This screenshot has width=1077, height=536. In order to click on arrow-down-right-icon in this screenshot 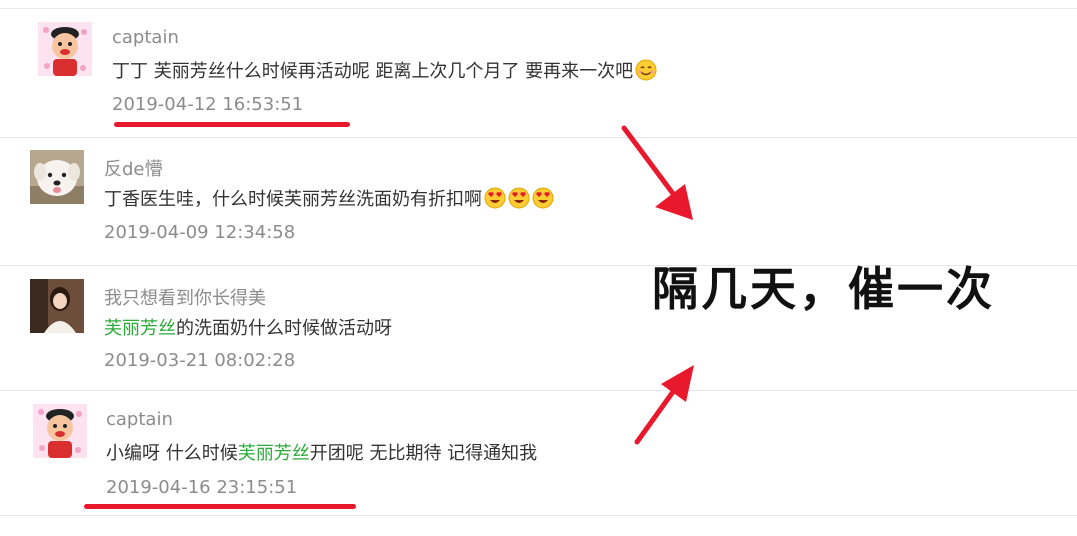, I will do `click(657, 172)`.